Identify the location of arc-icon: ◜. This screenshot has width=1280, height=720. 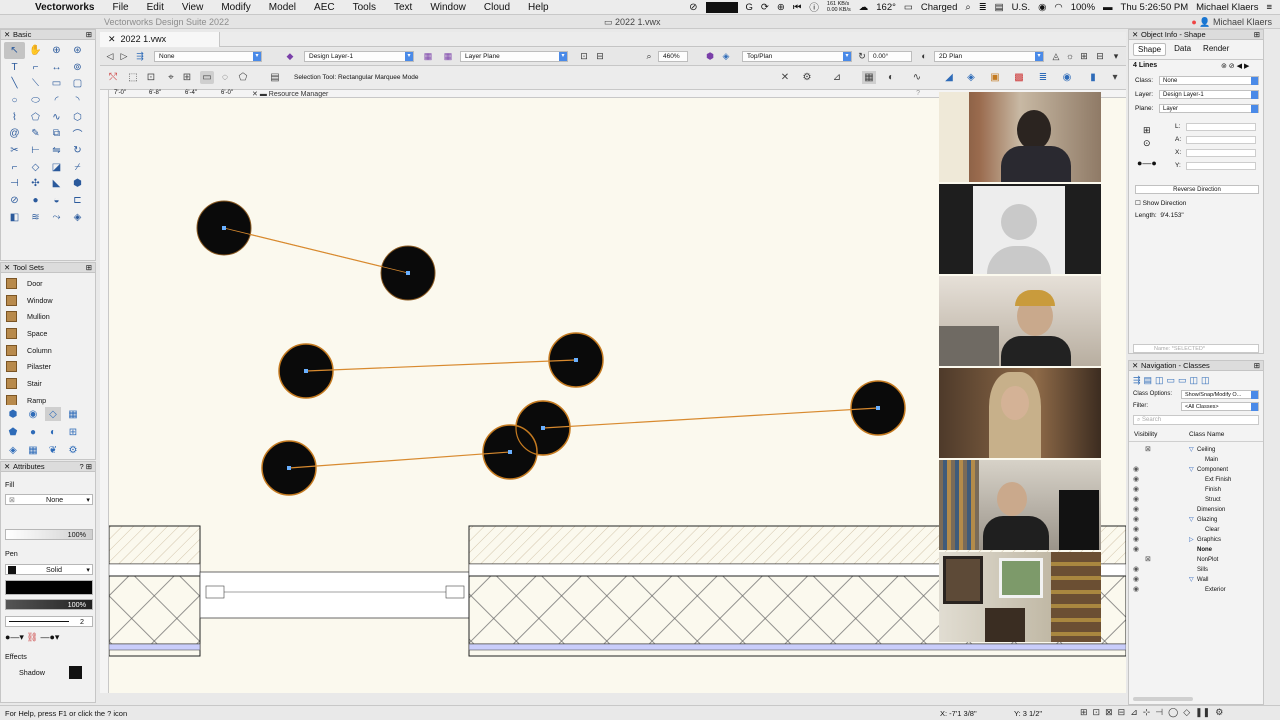
(56, 100).